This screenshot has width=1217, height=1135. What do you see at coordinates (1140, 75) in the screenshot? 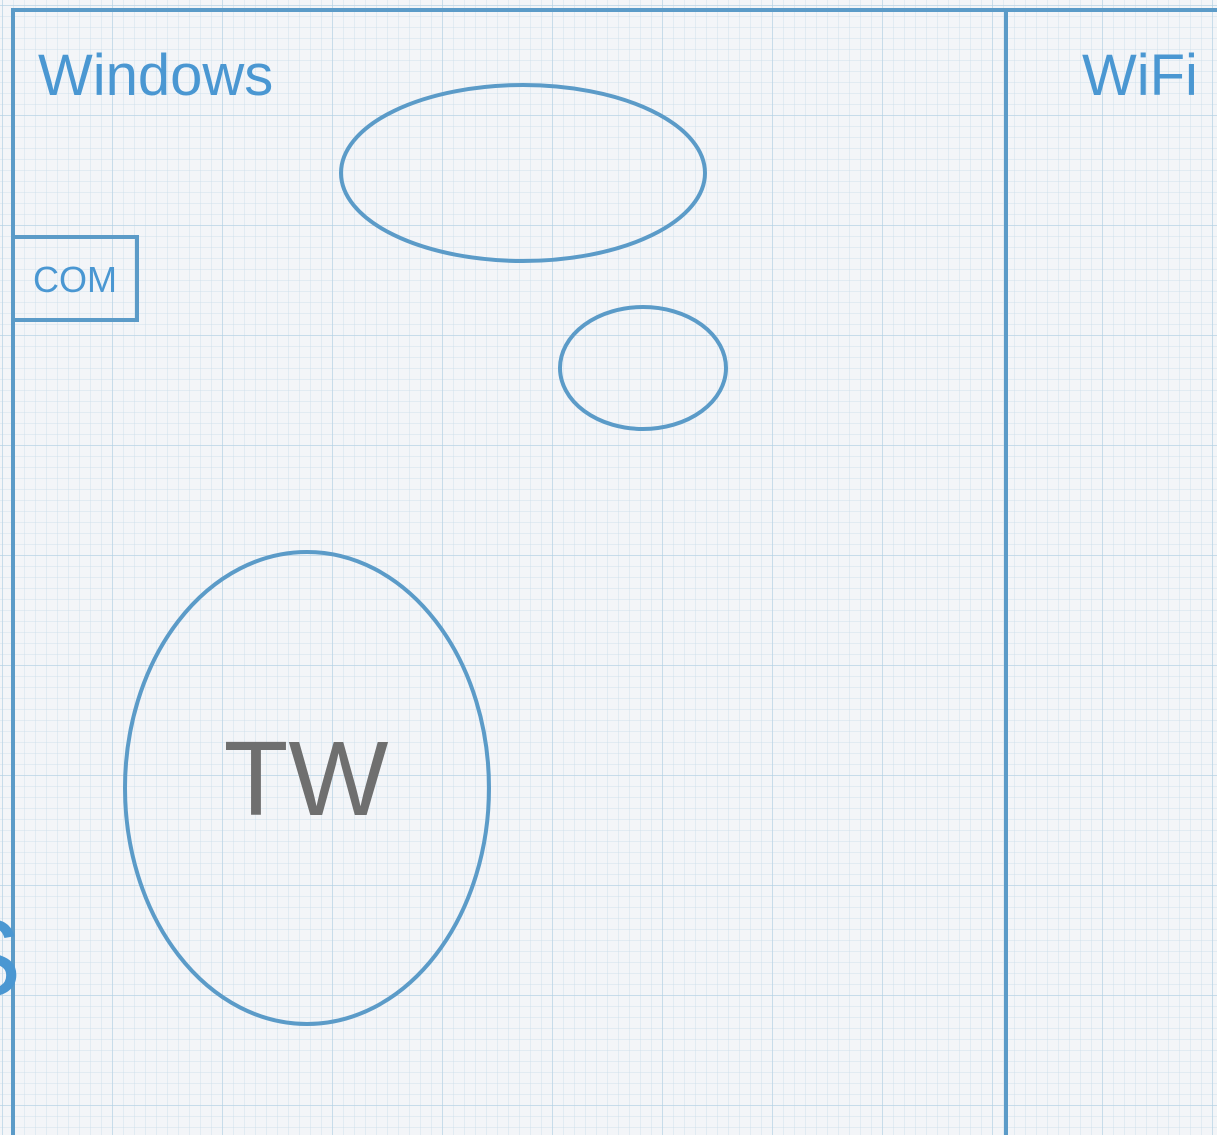
I see `wifi-zone-label: WiFi` at bounding box center [1140, 75].